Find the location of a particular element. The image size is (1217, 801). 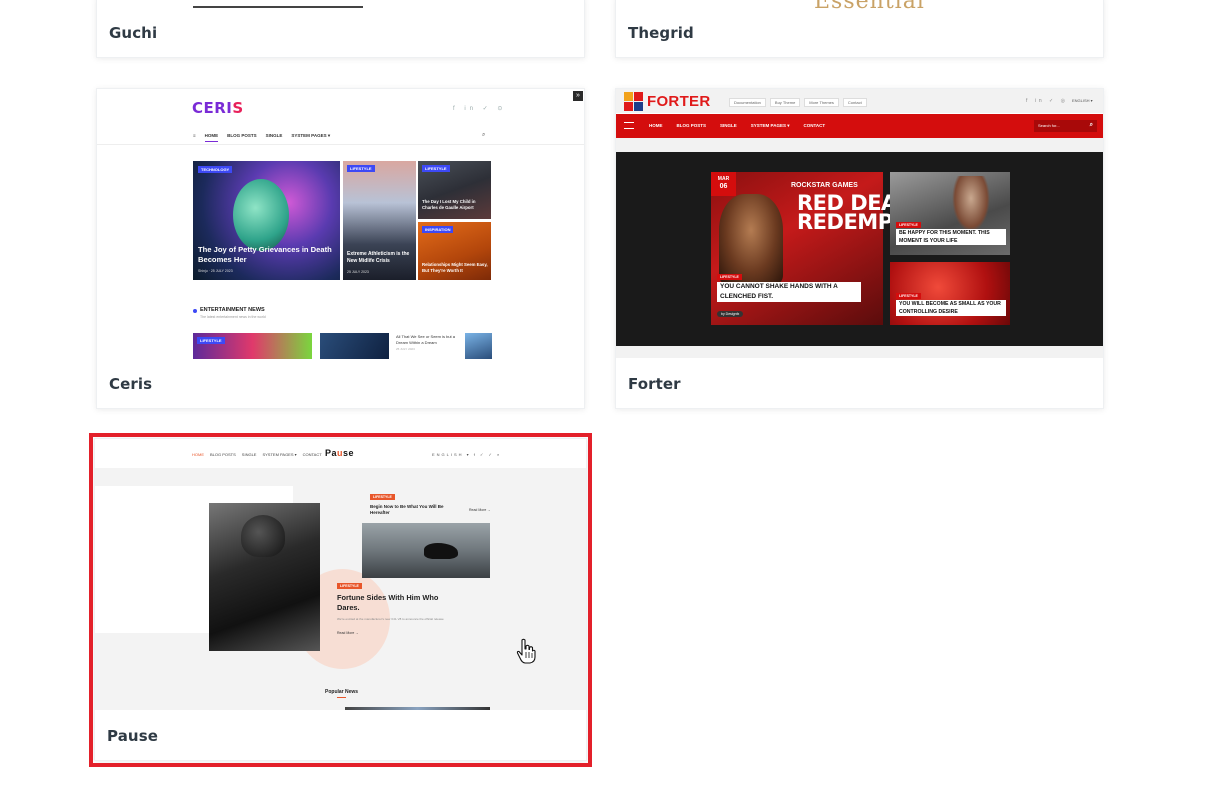

card-caption-pause: Pause is located at coordinates (132, 736).